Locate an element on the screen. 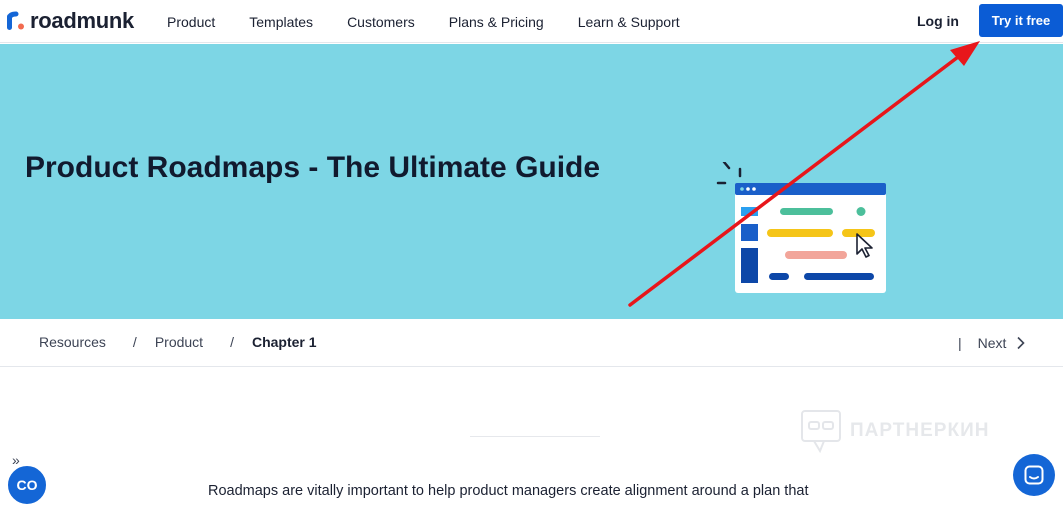  watermark-text: ПАРТНЕРКИН is located at coordinates (920, 430).